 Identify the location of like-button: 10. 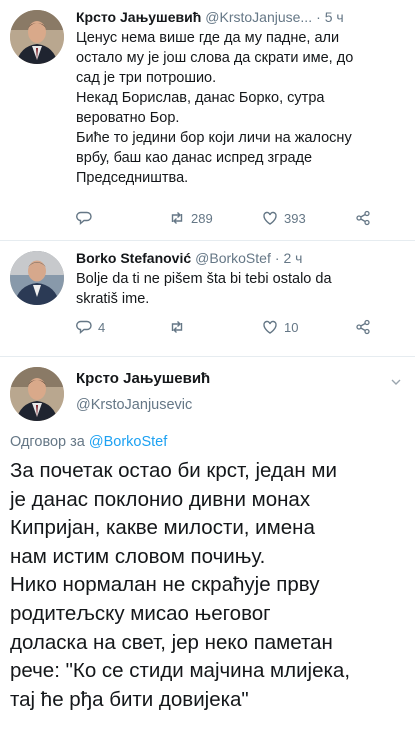
(292, 327).